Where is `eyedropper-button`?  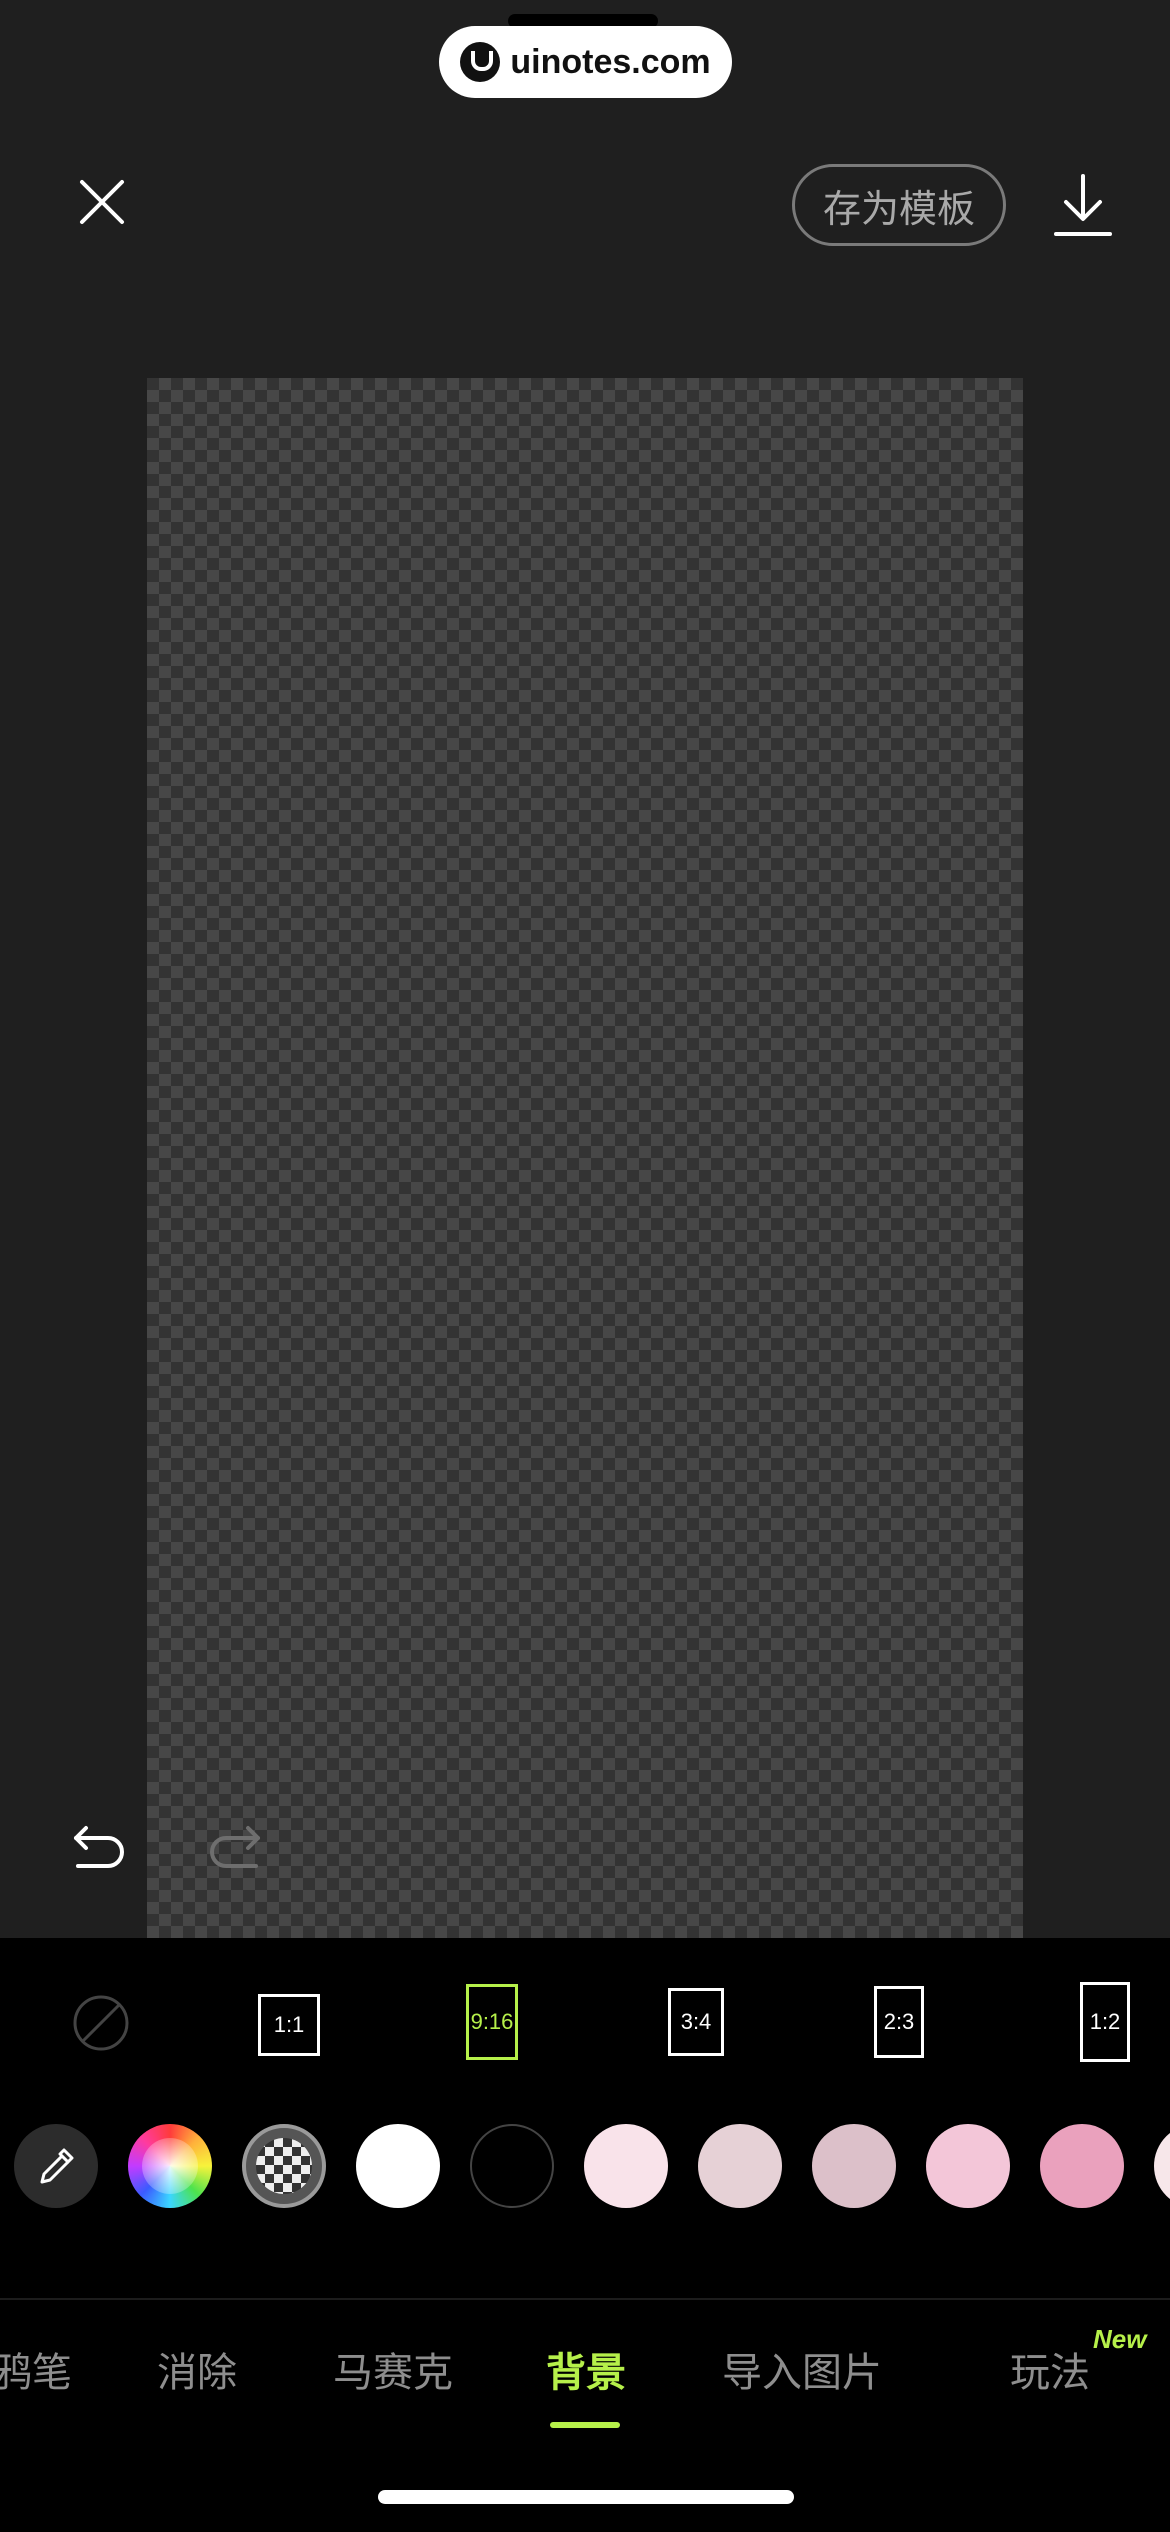 eyedropper-button is located at coordinates (56, 2166).